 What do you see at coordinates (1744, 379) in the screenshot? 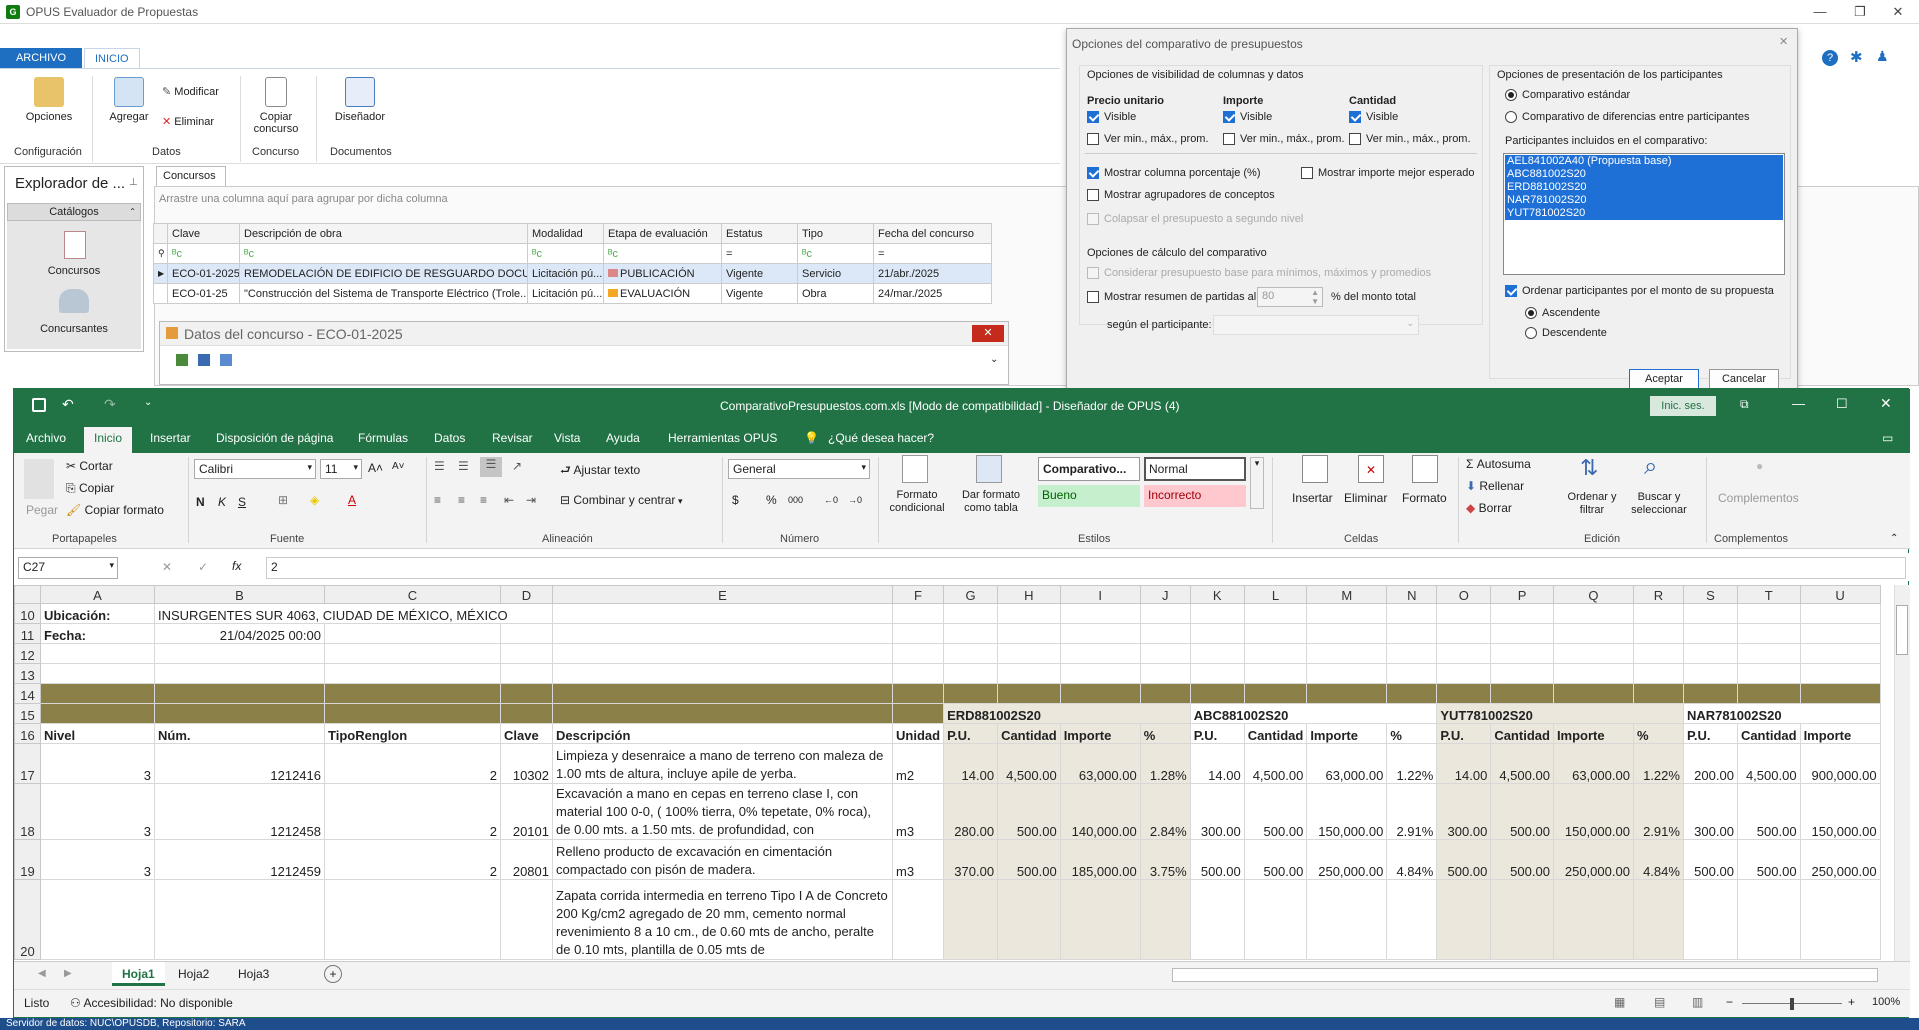
I see `cancelar-button: Cancelar` at bounding box center [1744, 379].